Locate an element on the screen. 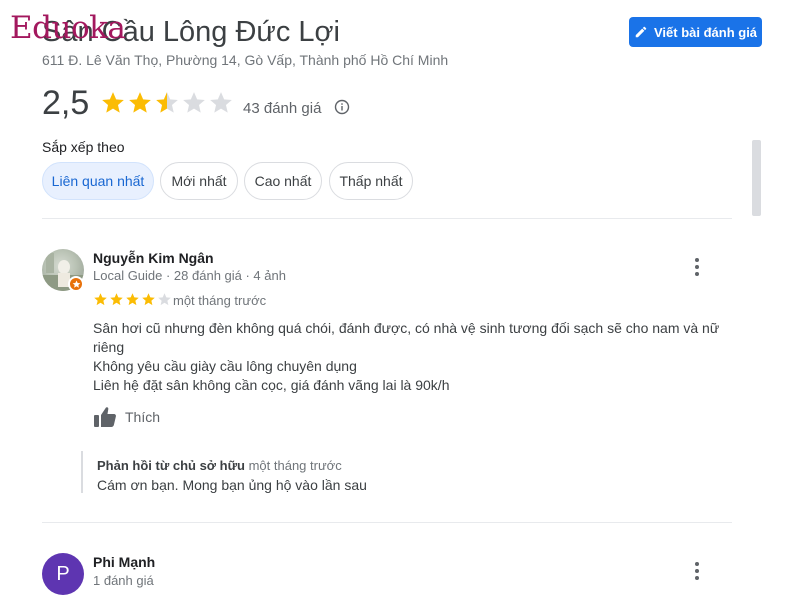 Image resolution: width=800 pixels, height=600 pixels. sort-chip-relevant: Liên quan nhất is located at coordinates (98, 181).